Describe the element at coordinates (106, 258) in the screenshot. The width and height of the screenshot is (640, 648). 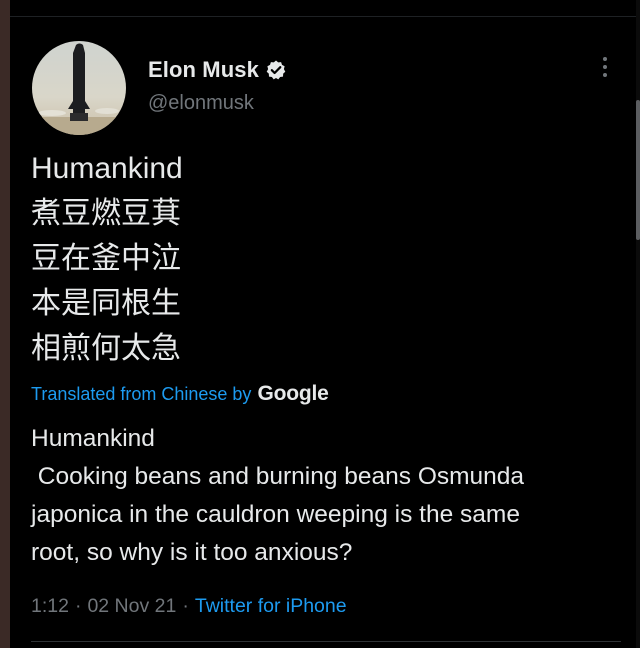
I see `tweet-line: 豆在釜中泣` at that location.